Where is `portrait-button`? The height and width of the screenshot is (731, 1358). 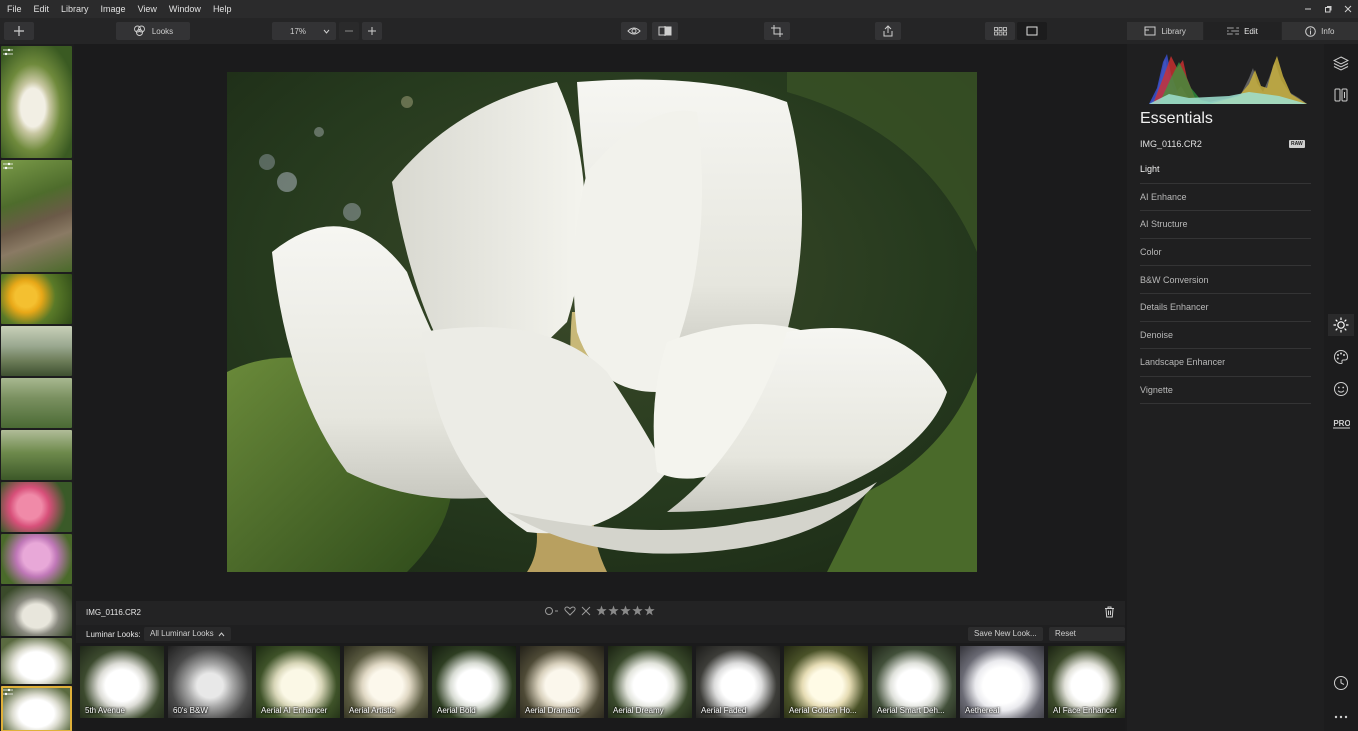 portrait-button is located at coordinates (1341, 389).